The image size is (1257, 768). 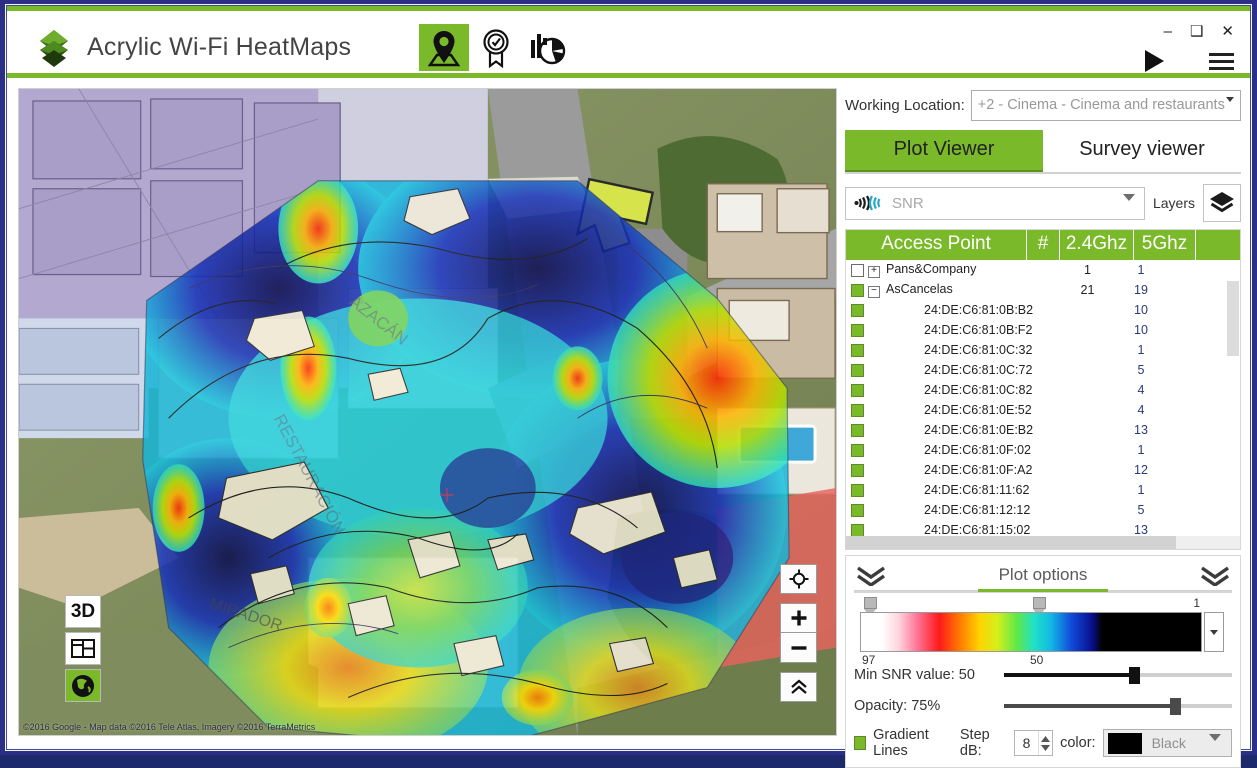 I want to click on line-color-select: Black, so click(x=1167, y=743).